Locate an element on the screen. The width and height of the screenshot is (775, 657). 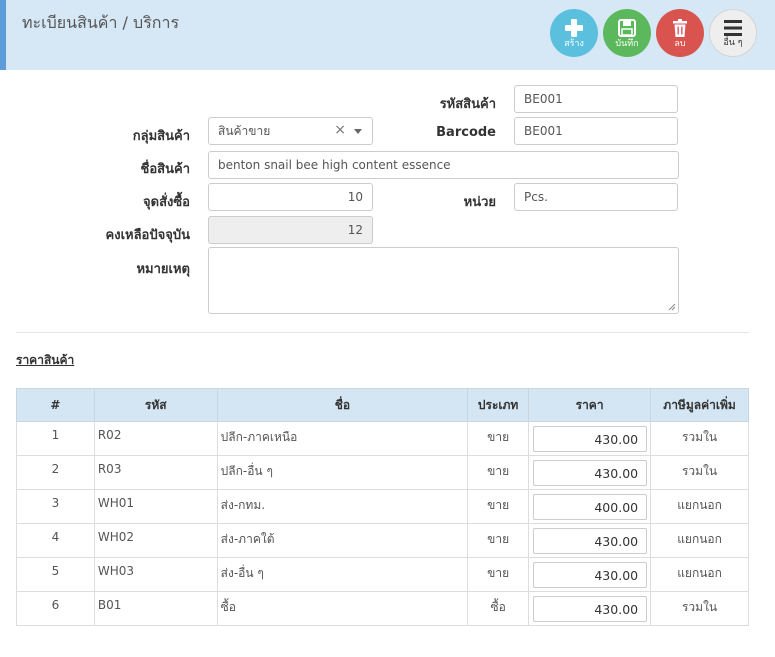
table-row: 3 WH01 ส่ง-กทม. ขาย 400.00 แยกนอก is located at coordinates (382, 506).